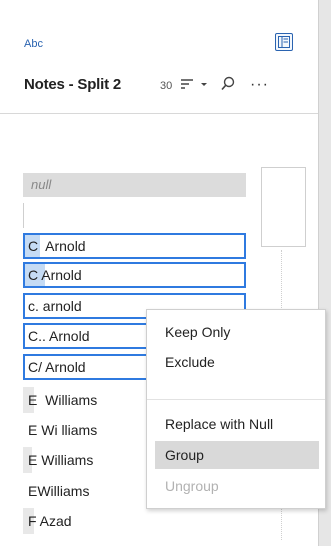 This screenshot has height=546, width=331. I want to click on value-count: 30, so click(166, 86).